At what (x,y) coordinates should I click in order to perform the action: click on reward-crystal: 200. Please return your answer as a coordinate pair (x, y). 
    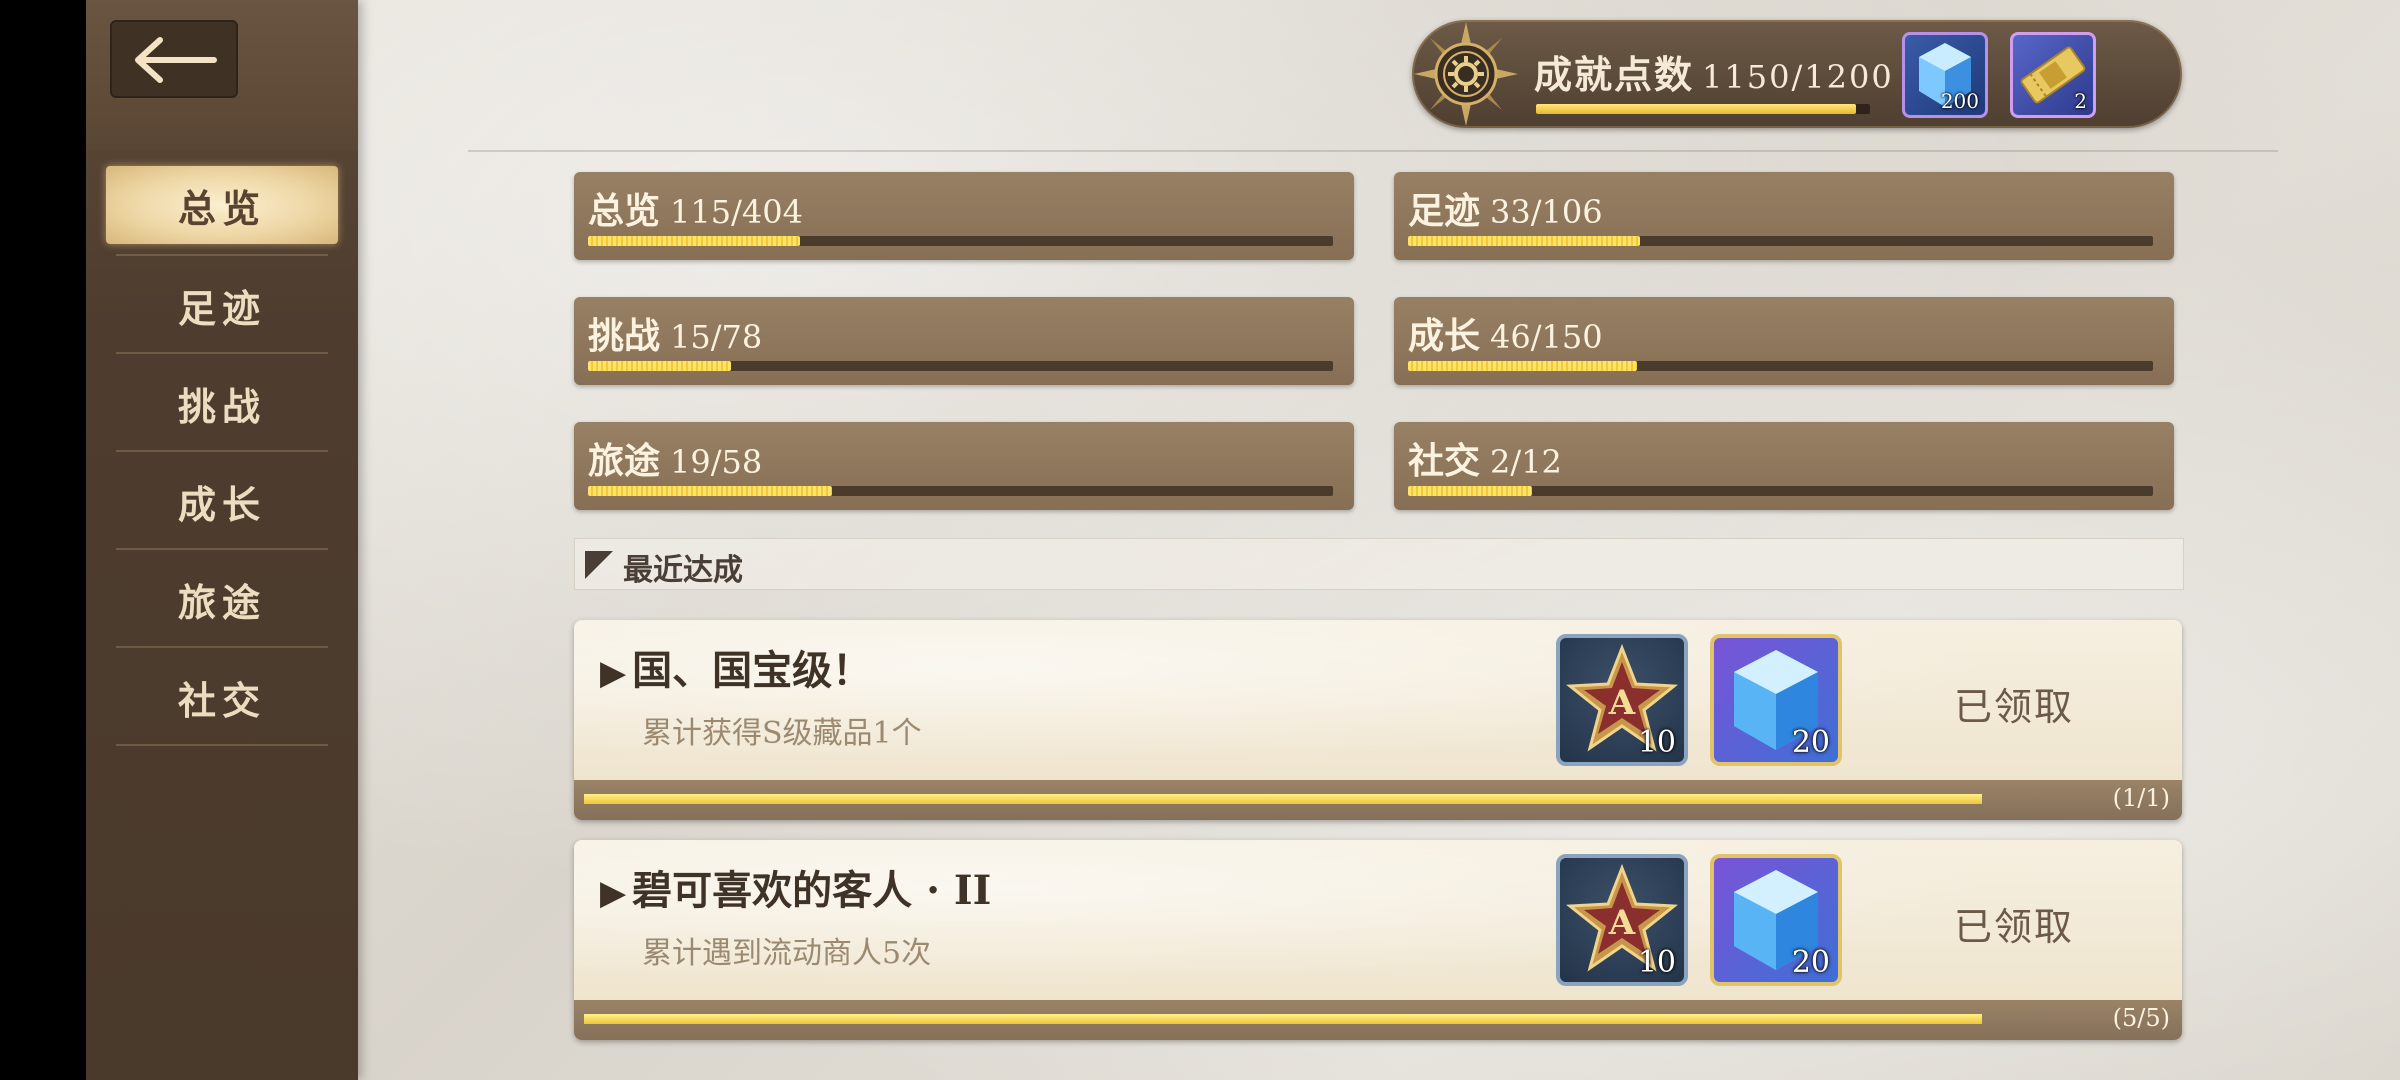
    Looking at the image, I should click on (1945, 75).